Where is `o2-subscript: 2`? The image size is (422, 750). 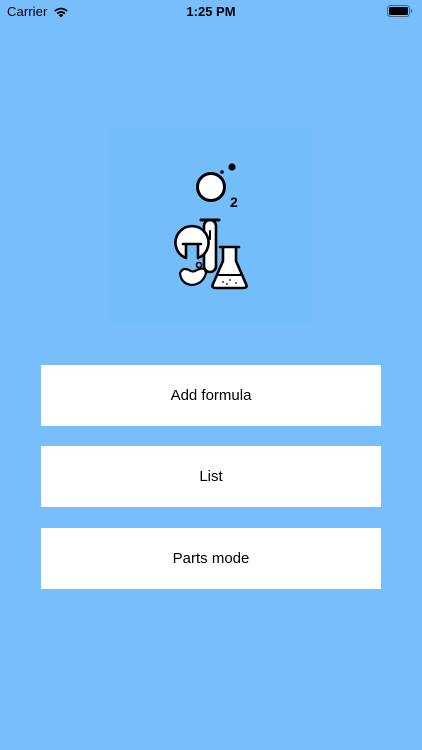
o2-subscript: 2 is located at coordinates (234, 202).